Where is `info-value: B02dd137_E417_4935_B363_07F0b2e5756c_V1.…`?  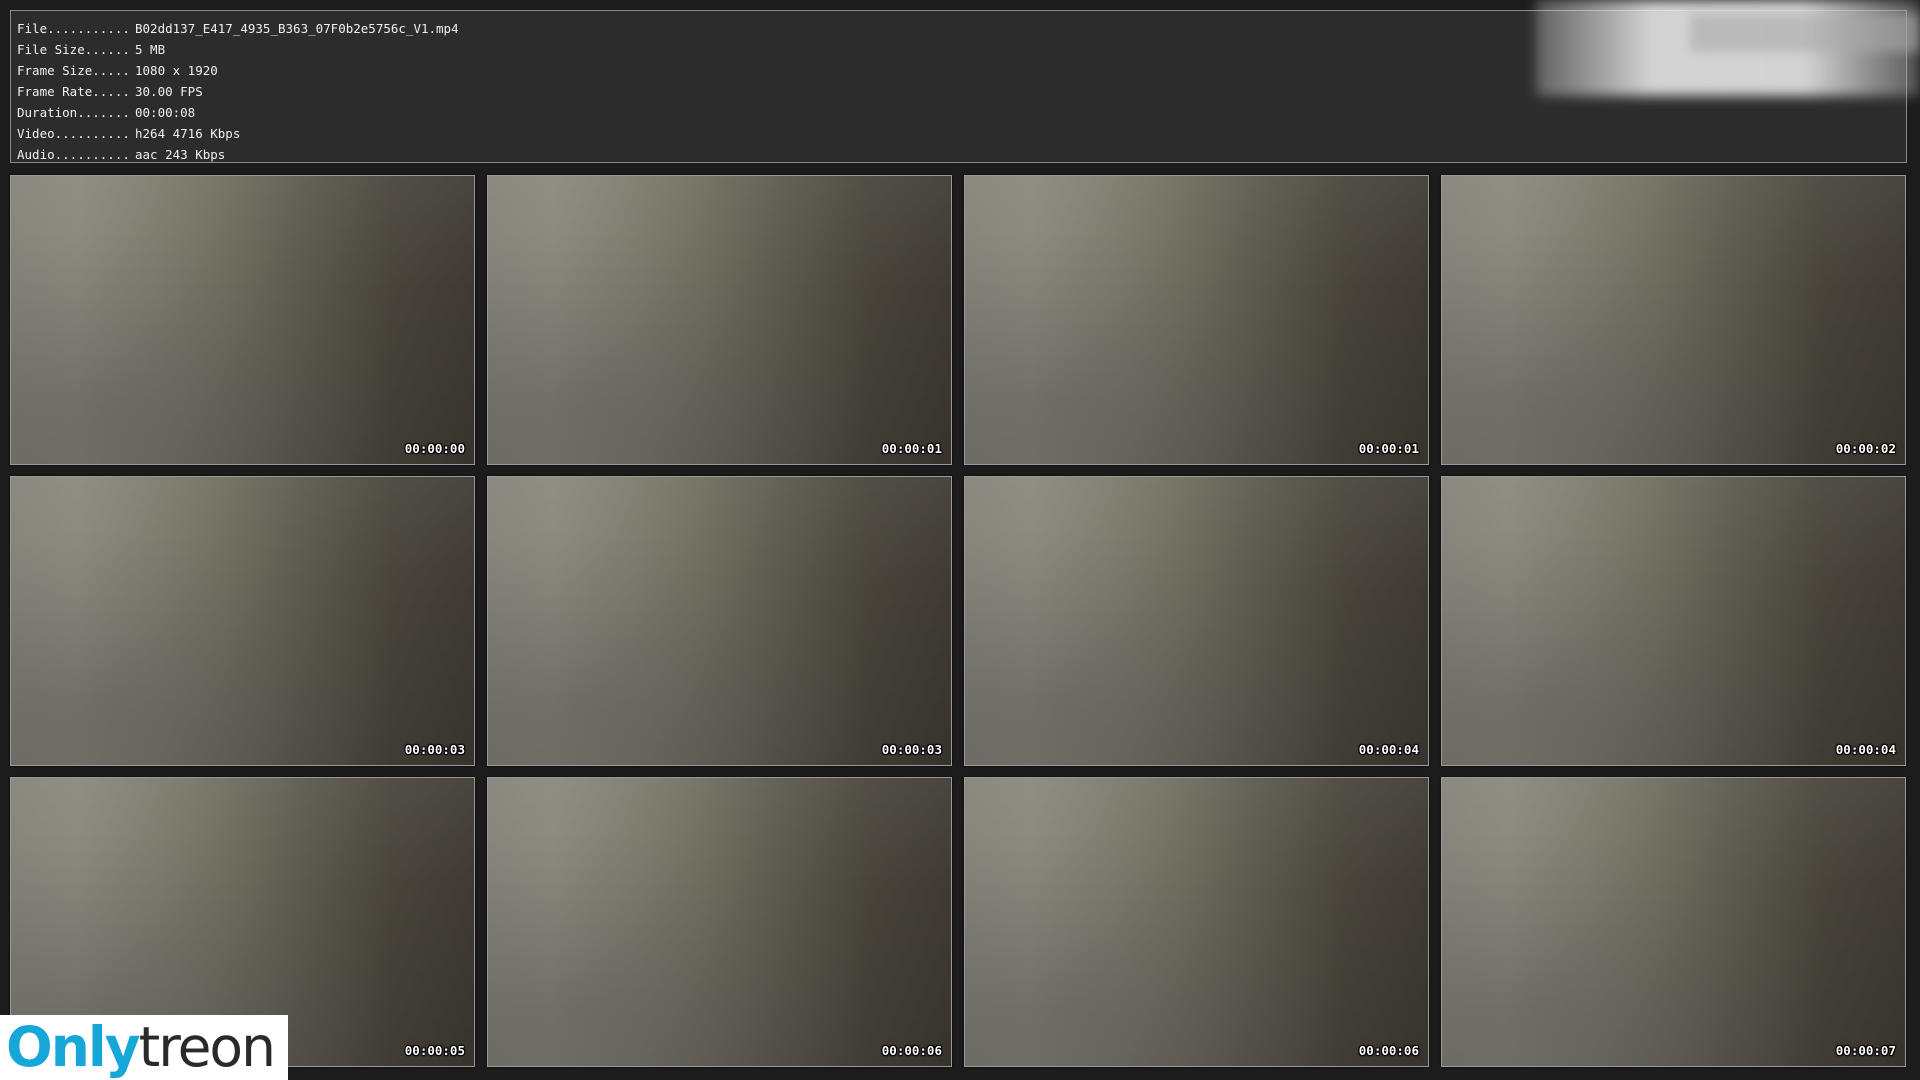
info-value: B02dd137_E417_4935_B363_07F0b2e5756c_V1.… is located at coordinates (297, 28).